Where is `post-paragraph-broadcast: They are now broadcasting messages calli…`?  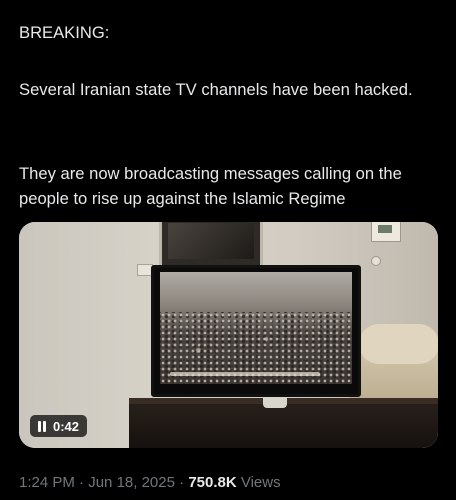
post-paragraph-broadcast: They are now broadcasting messages calli… is located at coordinates (210, 186).